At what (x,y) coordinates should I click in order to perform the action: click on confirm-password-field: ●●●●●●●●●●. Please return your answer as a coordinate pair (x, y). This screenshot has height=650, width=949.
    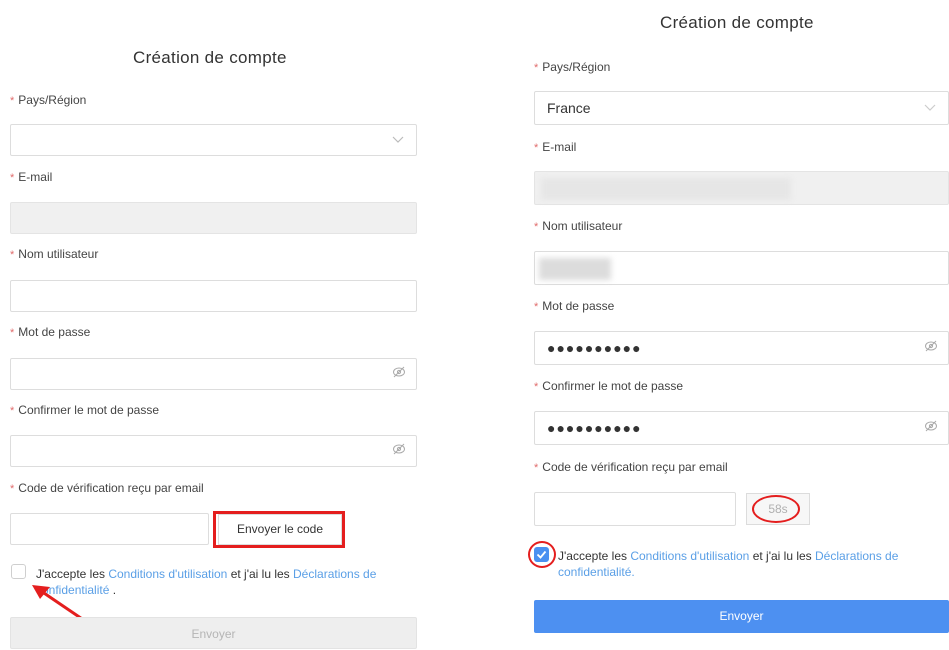
    Looking at the image, I should click on (741, 428).